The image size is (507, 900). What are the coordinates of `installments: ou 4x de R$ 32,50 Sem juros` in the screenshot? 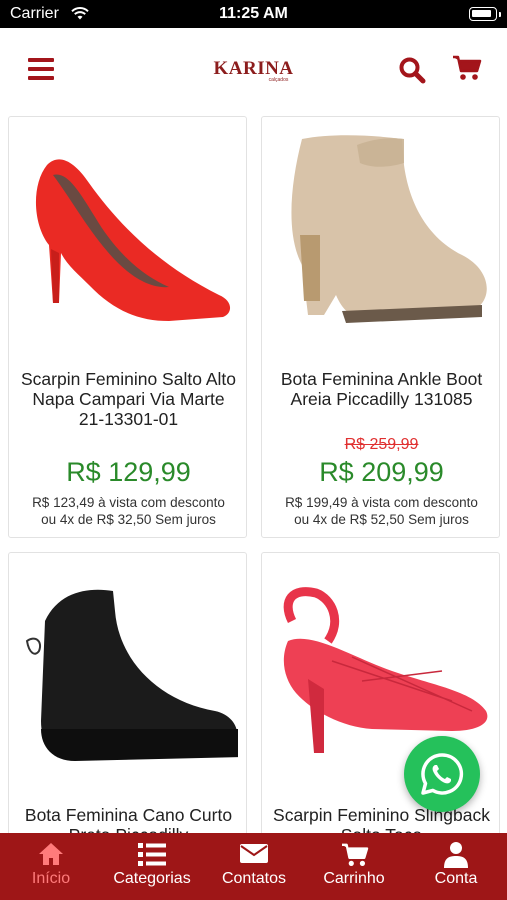 It's located at (128, 519).